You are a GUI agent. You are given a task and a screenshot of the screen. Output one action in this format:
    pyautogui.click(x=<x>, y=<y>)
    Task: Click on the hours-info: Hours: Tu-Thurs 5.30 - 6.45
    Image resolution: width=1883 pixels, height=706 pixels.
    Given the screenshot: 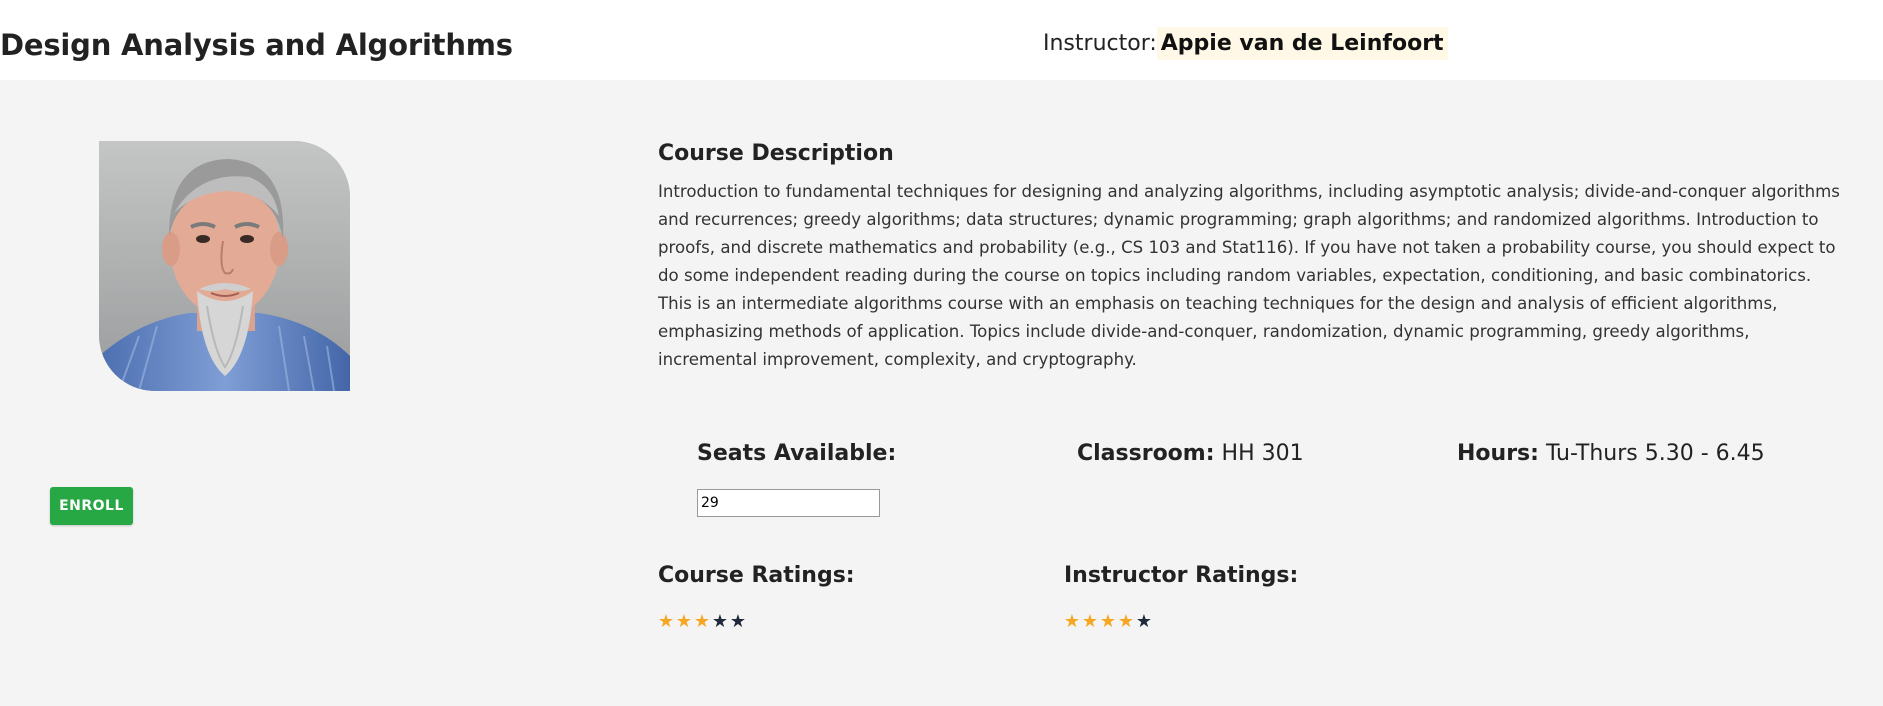 What is the action you would take?
    pyautogui.click(x=1611, y=453)
    